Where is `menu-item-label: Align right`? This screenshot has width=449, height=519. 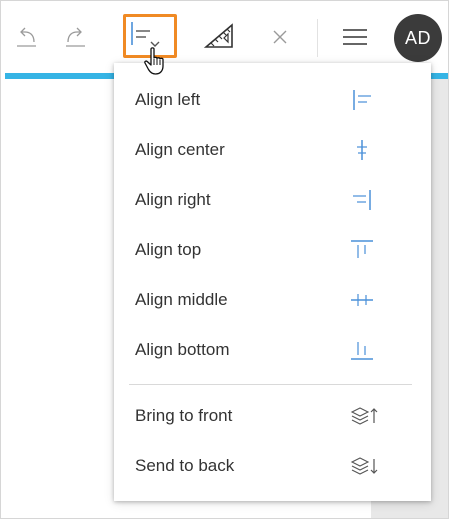
menu-item-label: Align right is located at coordinates (173, 199).